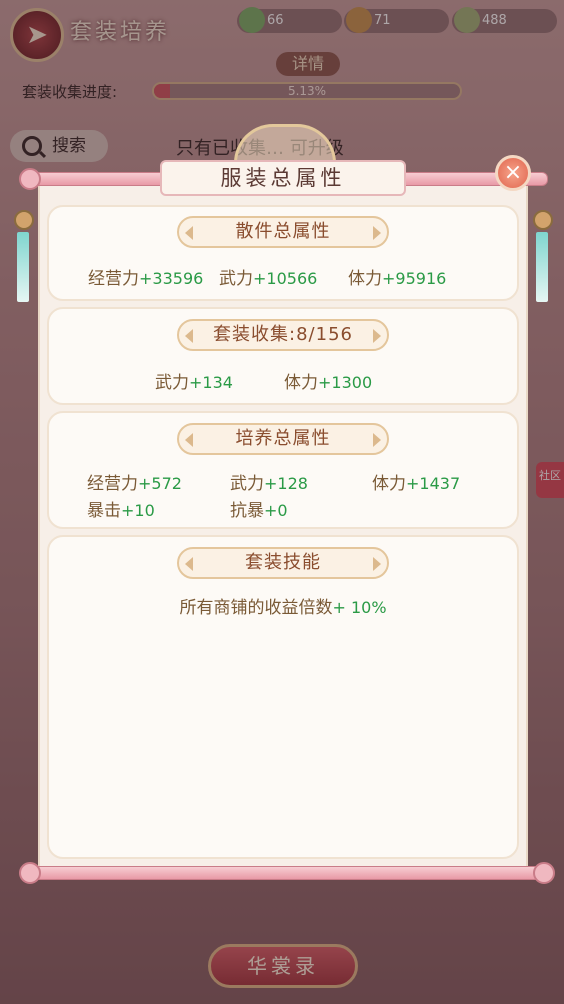 Image resolution: width=564 pixels, height=1004 pixels. I want to click on stat-item: 武力+10566, so click(268, 279).